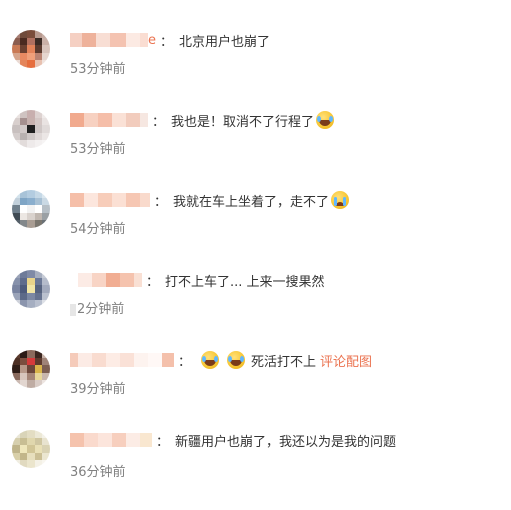 The image size is (511, 510). I want to click on comment-line: e ： 北京用户也崩了, so click(170, 40).